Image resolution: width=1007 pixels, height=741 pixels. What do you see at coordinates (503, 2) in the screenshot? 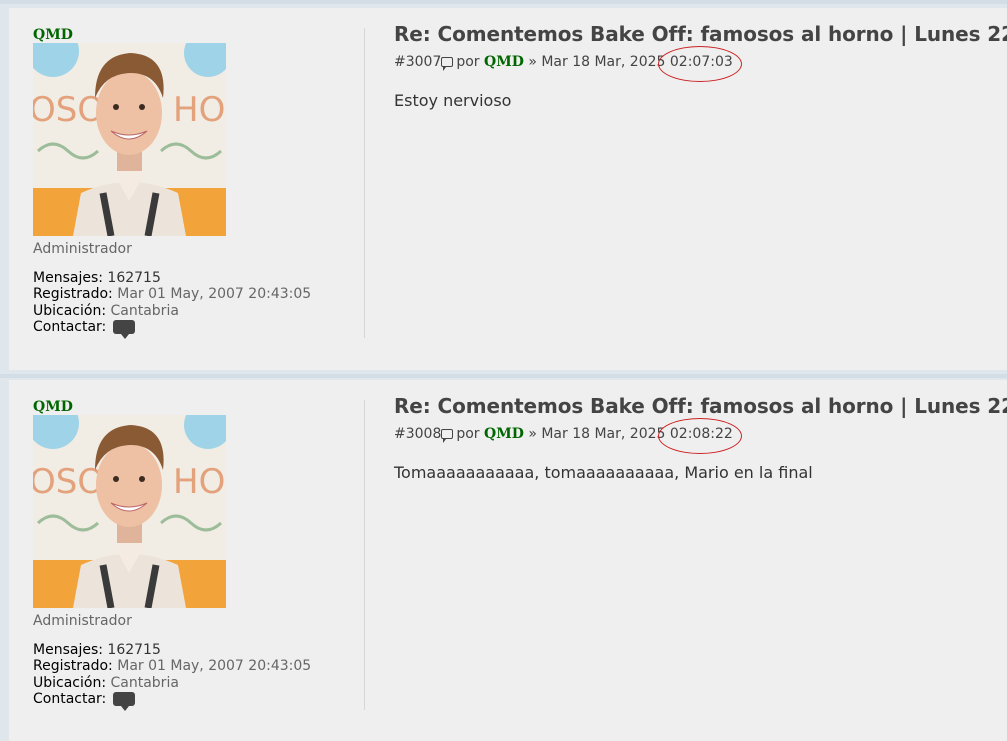
I see `top-strip` at bounding box center [503, 2].